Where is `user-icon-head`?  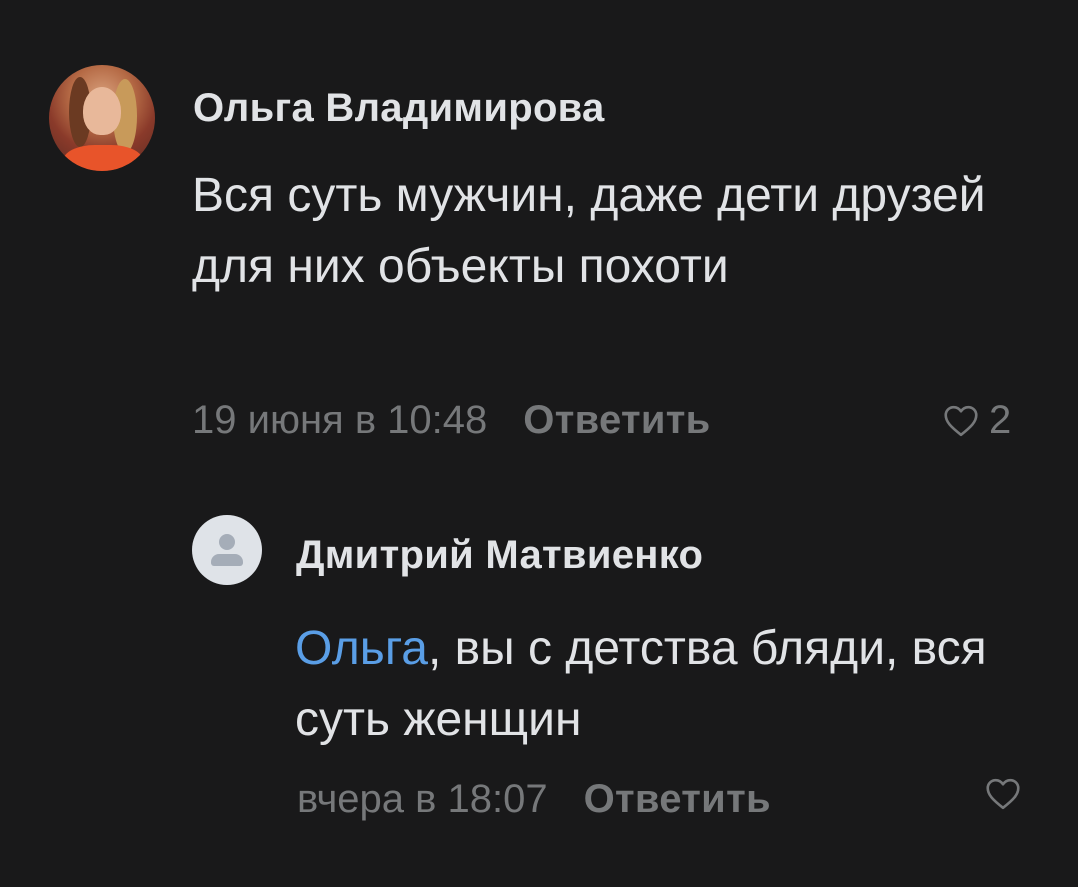
user-icon-head is located at coordinates (227, 542).